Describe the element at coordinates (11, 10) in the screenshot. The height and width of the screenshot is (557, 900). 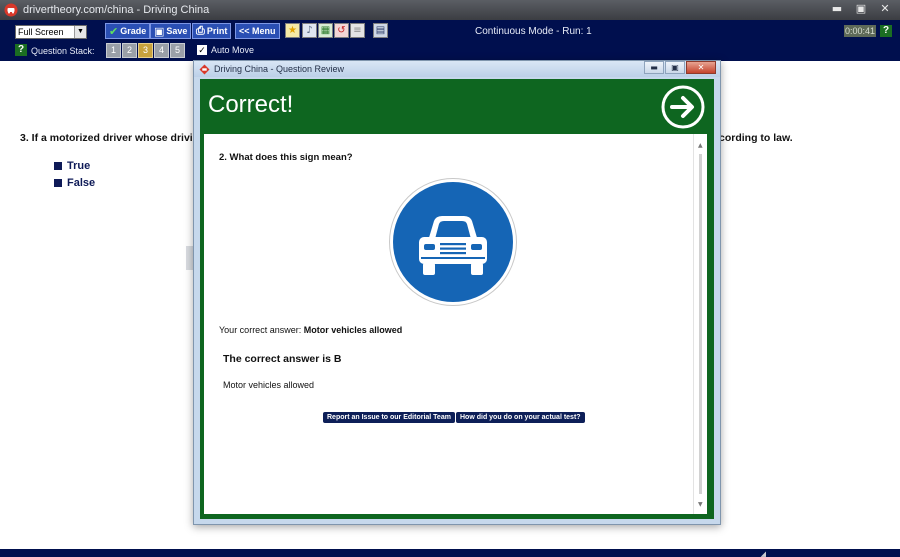
I see `app-logo-icon` at that location.